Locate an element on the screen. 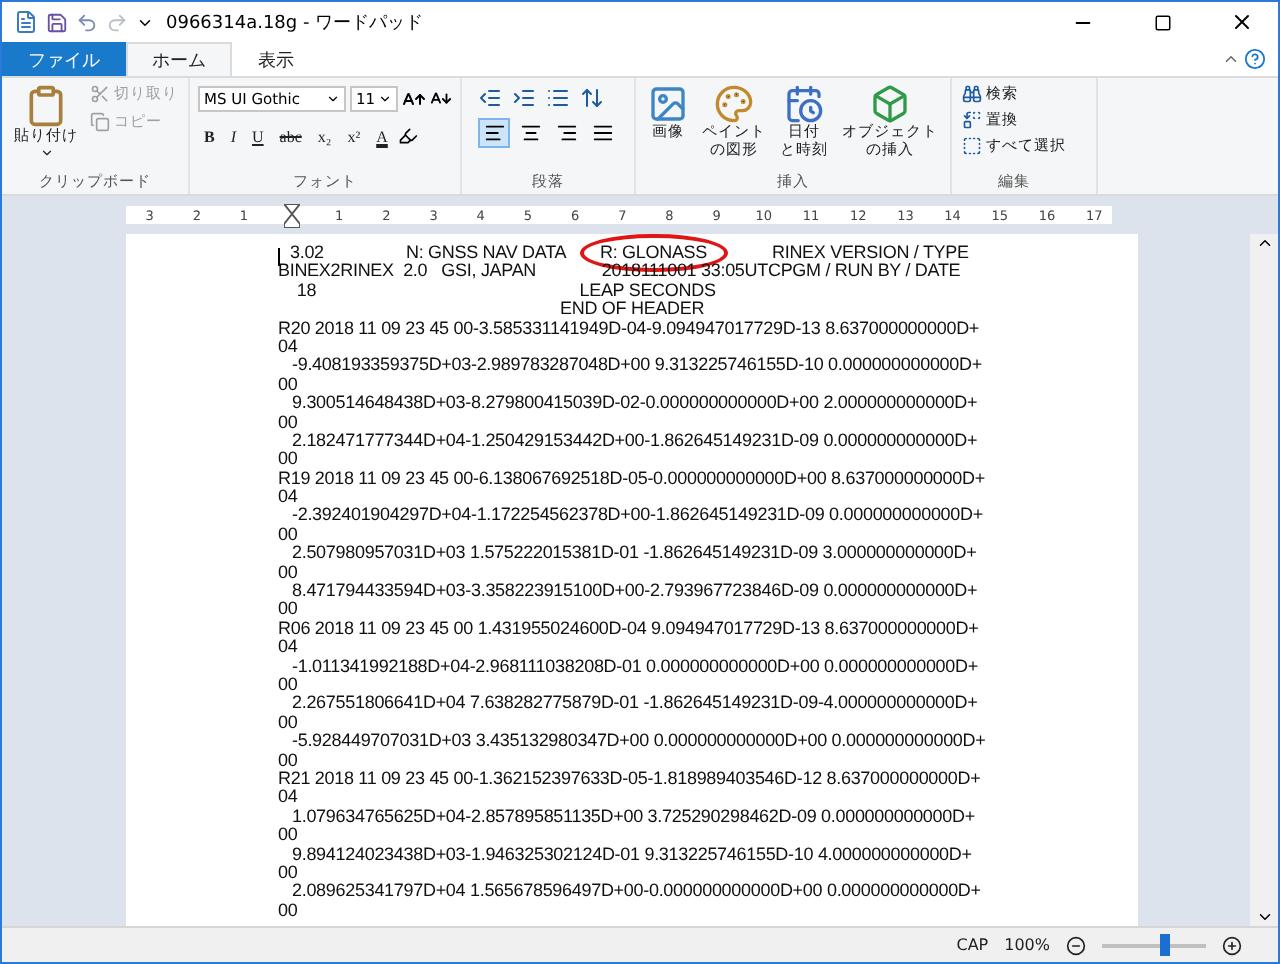 Image resolution: width=1280 pixels, height=964 pixels. maximize-icon is located at coordinates (1162, 22).